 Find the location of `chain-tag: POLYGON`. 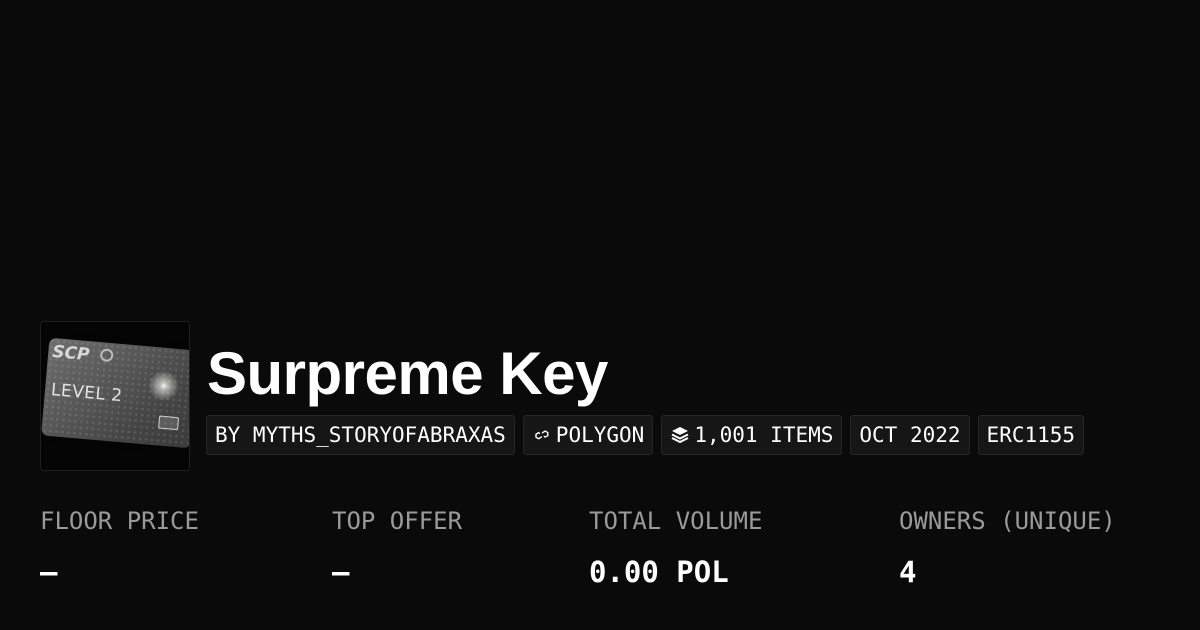

chain-tag: POLYGON is located at coordinates (588, 435).